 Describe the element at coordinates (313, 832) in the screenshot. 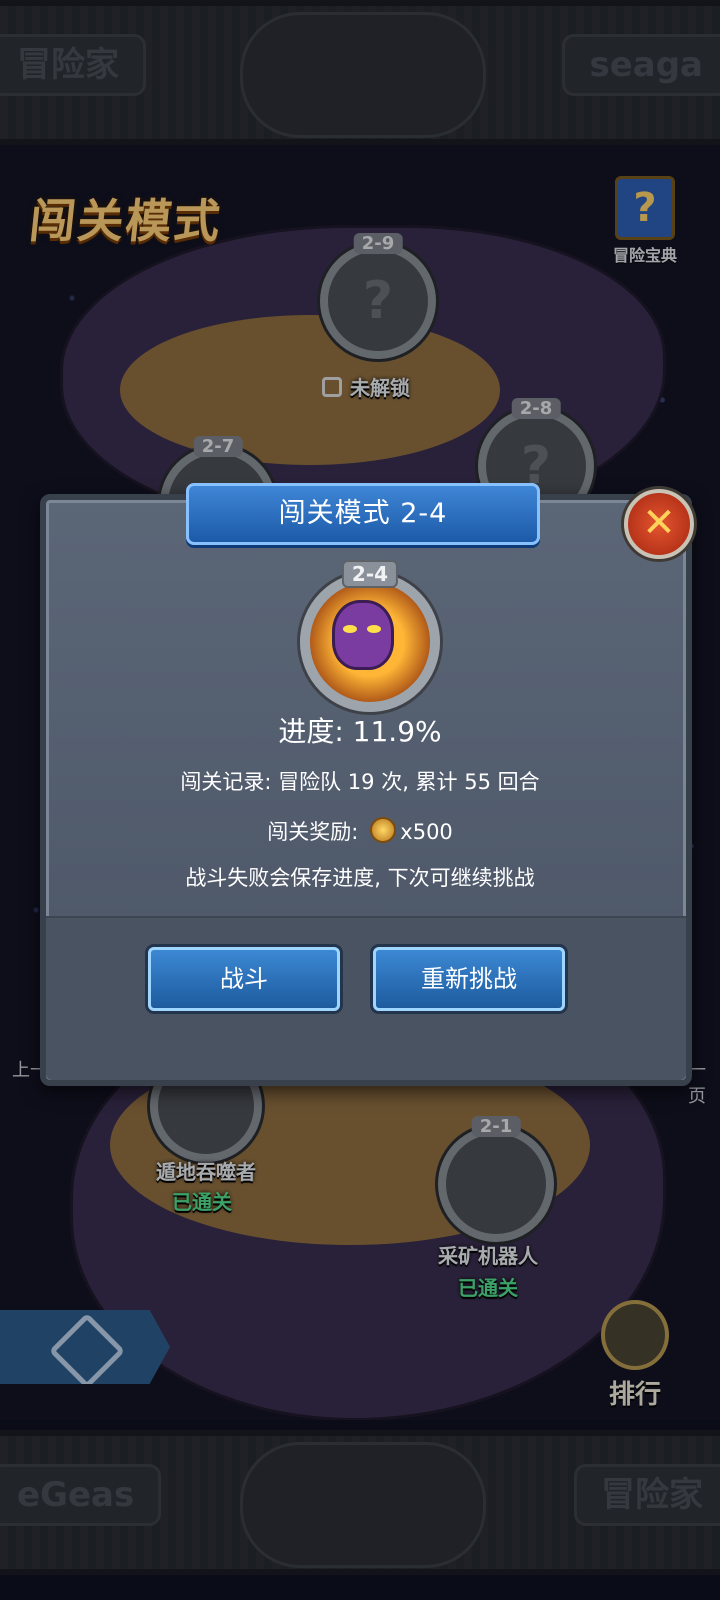

I see `reward-label: 闯关奖励:` at that location.